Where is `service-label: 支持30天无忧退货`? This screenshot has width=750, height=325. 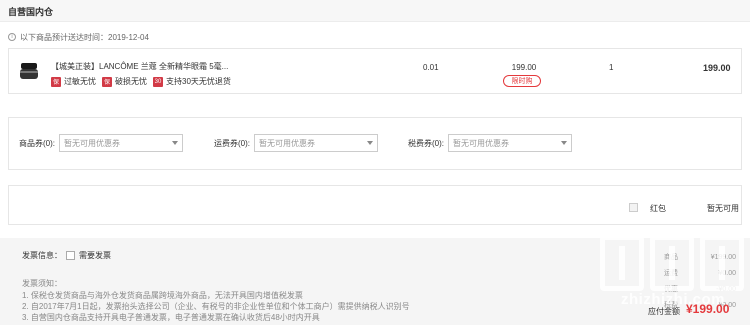 service-label: 支持30天无忧退货 is located at coordinates (198, 81).